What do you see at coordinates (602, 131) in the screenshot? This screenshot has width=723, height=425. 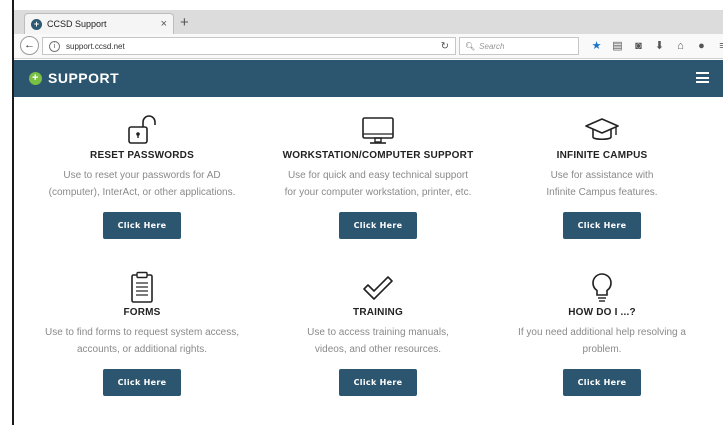 I see `graduation-cap-icon` at bounding box center [602, 131].